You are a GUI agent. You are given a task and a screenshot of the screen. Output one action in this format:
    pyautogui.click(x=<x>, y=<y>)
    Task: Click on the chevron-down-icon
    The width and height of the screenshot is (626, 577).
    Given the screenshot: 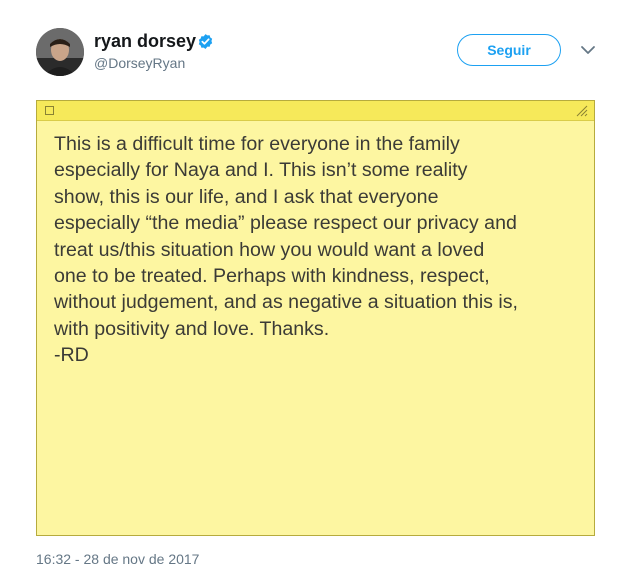 What is the action you would take?
    pyautogui.click(x=588, y=50)
    